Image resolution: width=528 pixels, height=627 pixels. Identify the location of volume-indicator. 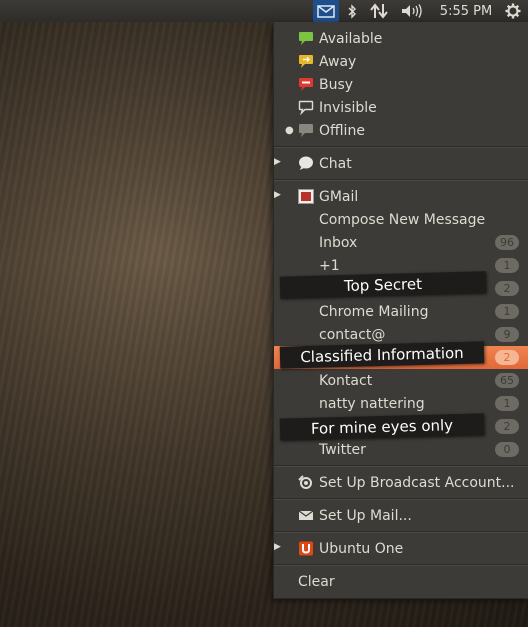
(412, 11).